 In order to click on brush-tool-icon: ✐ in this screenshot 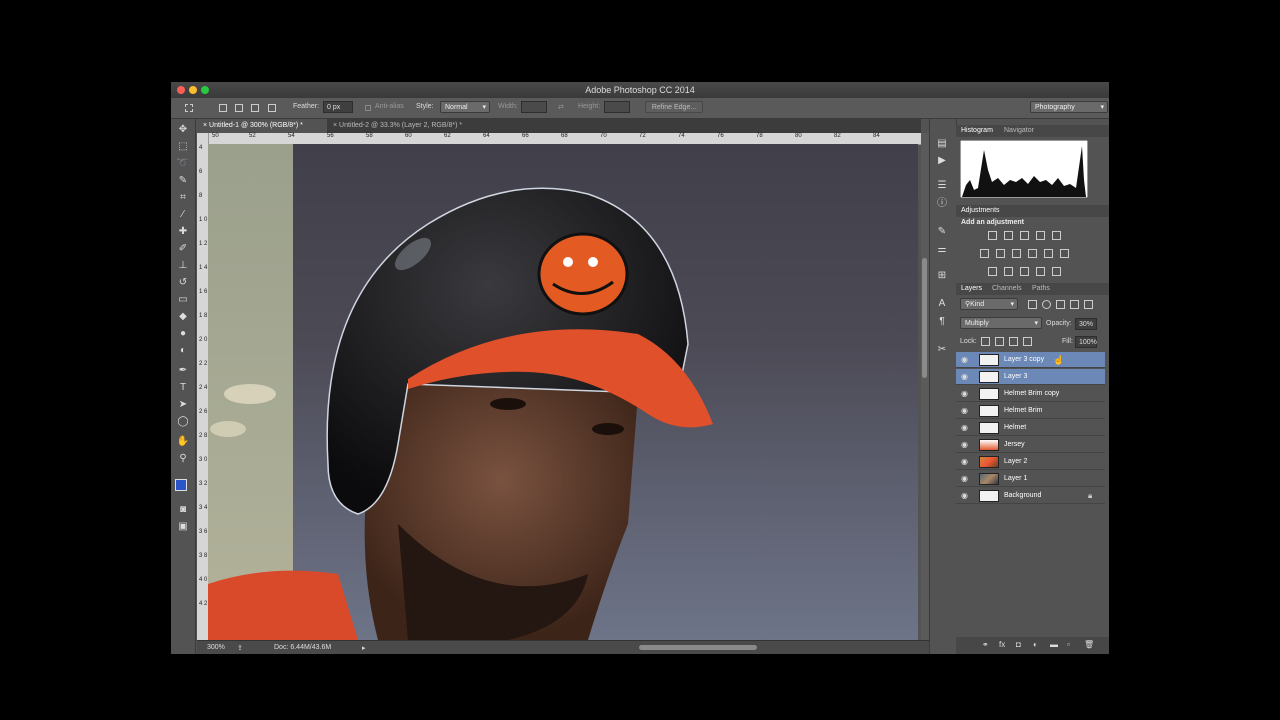, I will do `click(183, 249)`.